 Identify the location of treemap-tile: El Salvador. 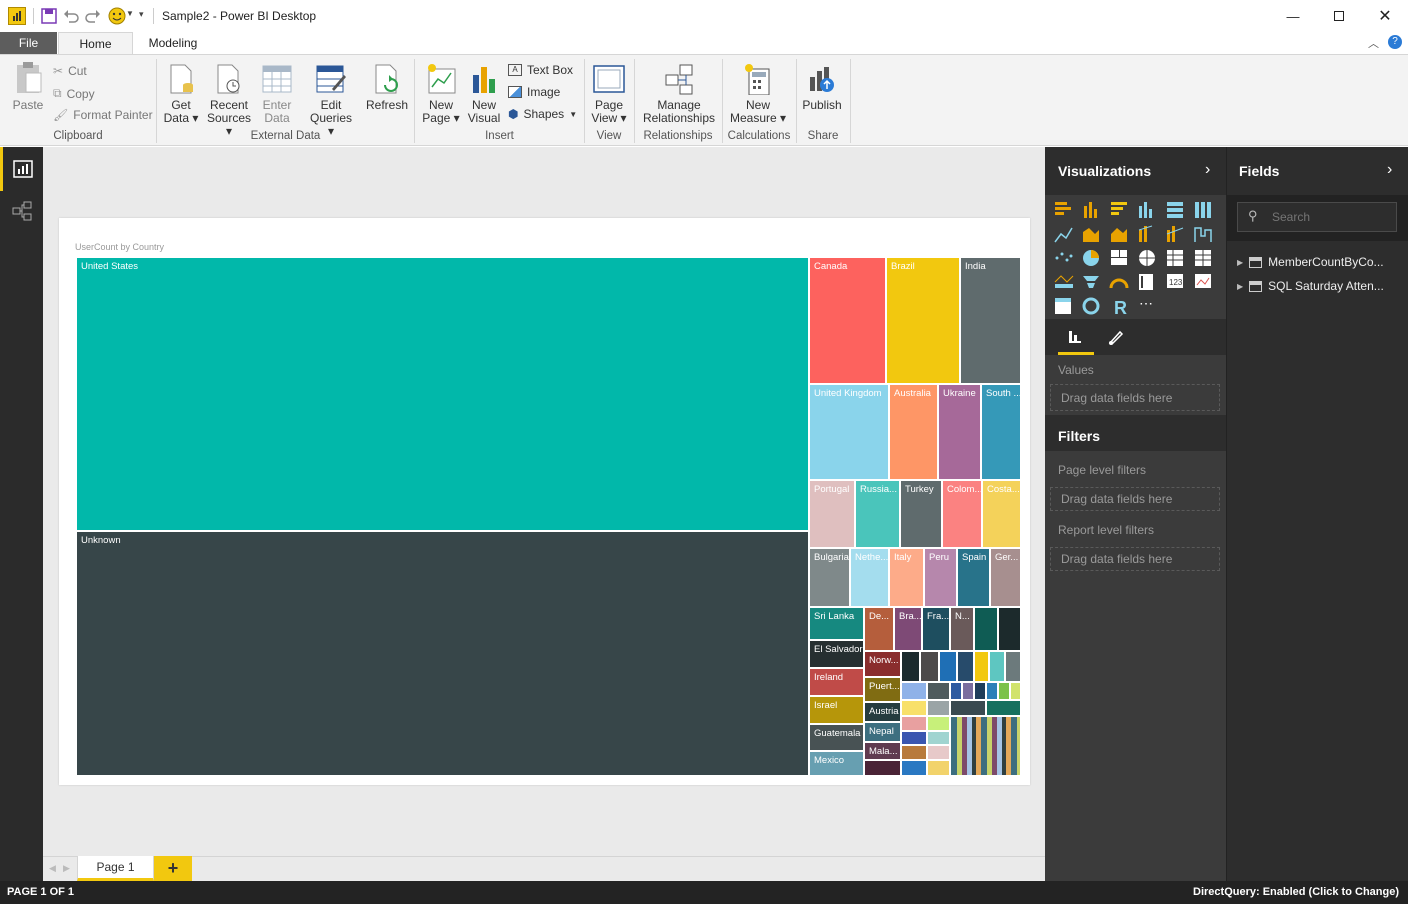
(836, 654).